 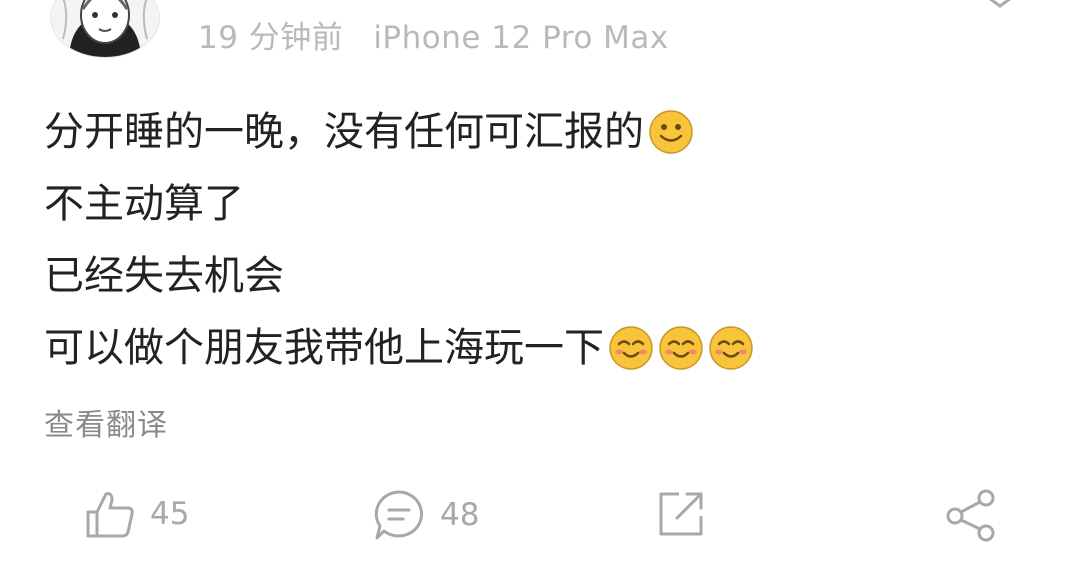 What do you see at coordinates (170, 514) in the screenshot?
I see `like-count: 45` at bounding box center [170, 514].